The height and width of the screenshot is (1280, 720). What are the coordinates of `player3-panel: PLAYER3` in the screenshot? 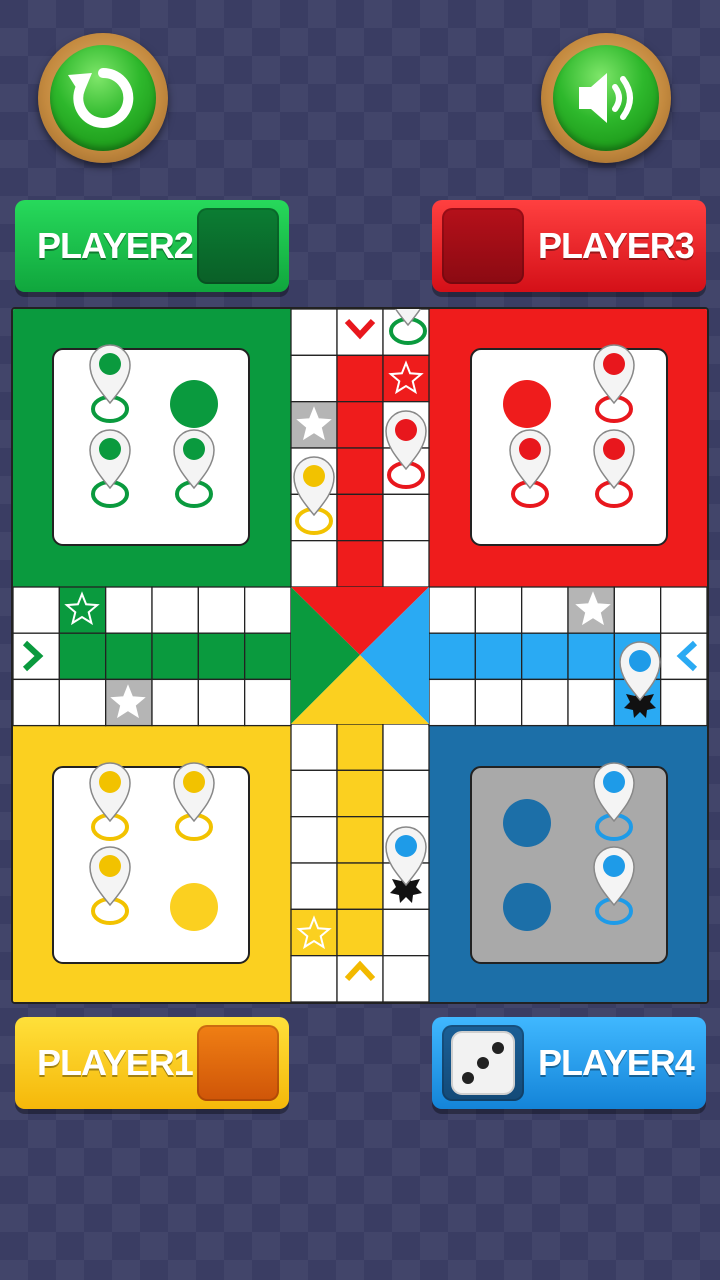 It's located at (569, 246).